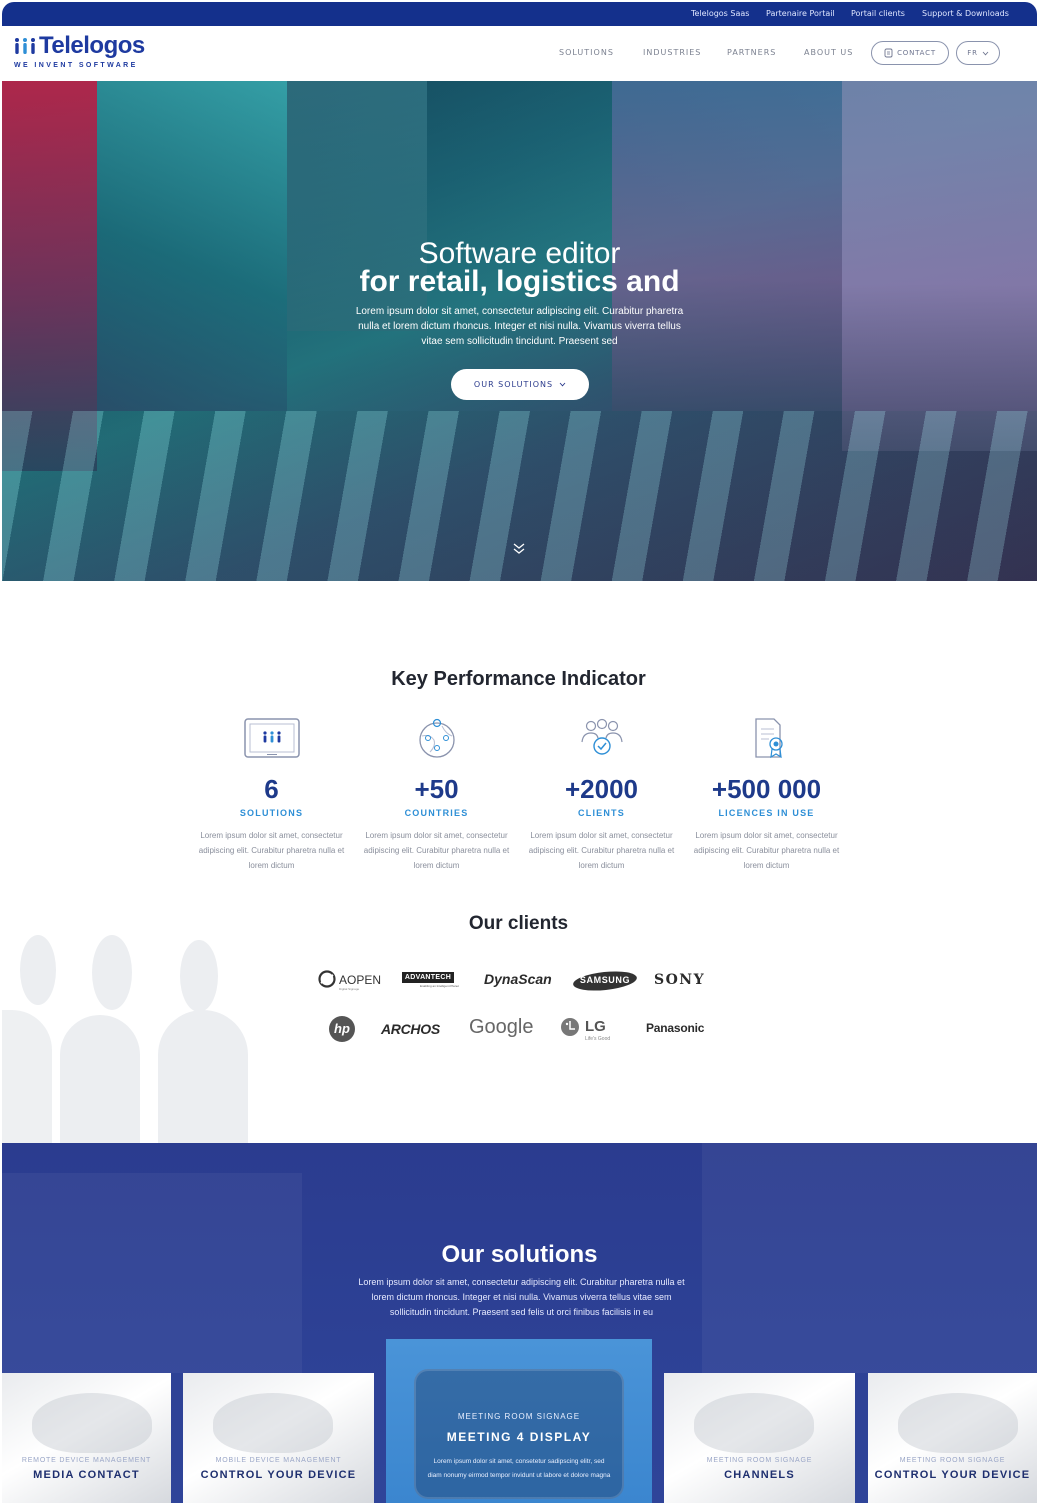 The image size is (1037, 1503). Describe the element at coordinates (800, 13) in the screenshot. I see `topbar-link-partner-portal: Partenaire Portail` at that location.